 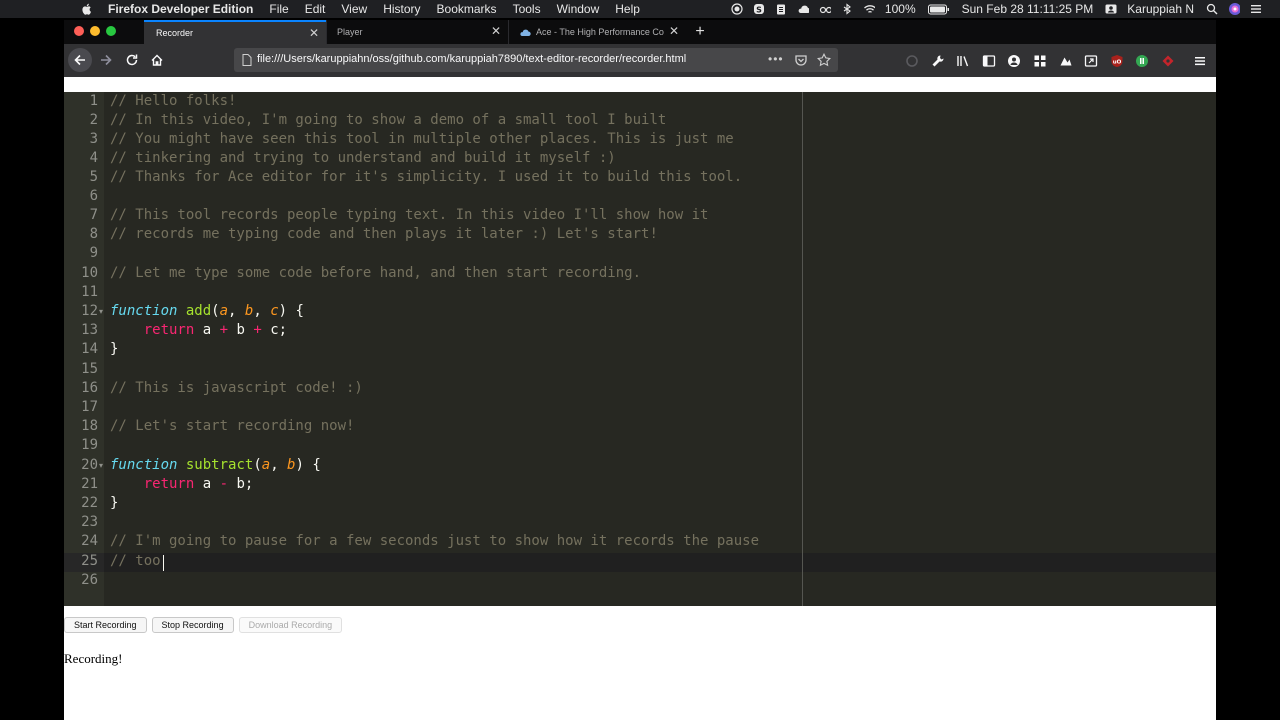 What do you see at coordinates (354, 9) in the screenshot?
I see `menu-view: View` at bounding box center [354, 9].